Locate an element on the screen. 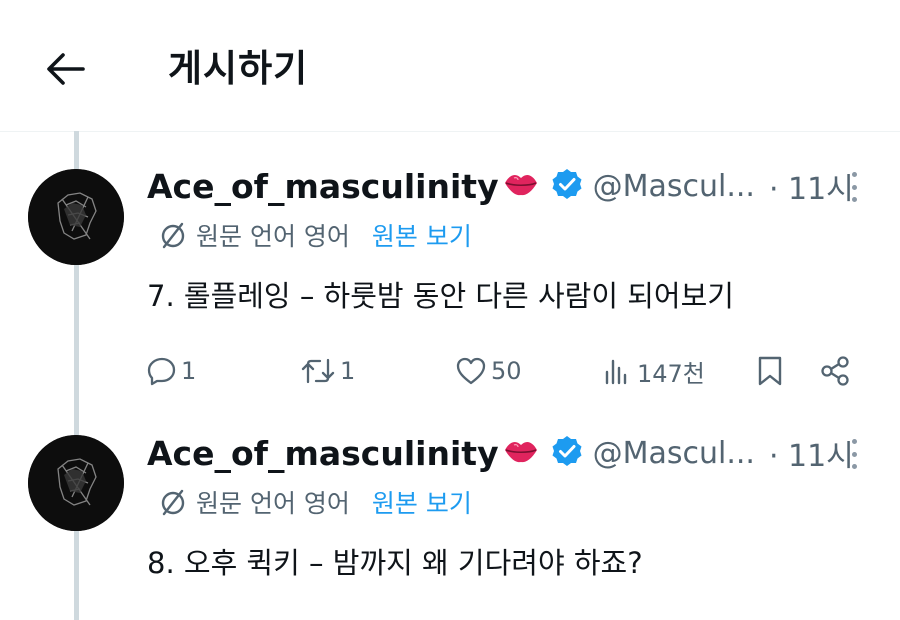 The width and height of the screenshot is (900, 620). like-button: 50 is located at coordinates (488, 371).